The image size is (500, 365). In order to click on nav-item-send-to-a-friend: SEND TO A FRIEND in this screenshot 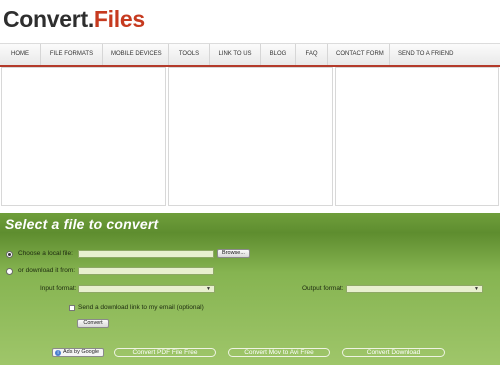, I will do `click(425, 54)`.